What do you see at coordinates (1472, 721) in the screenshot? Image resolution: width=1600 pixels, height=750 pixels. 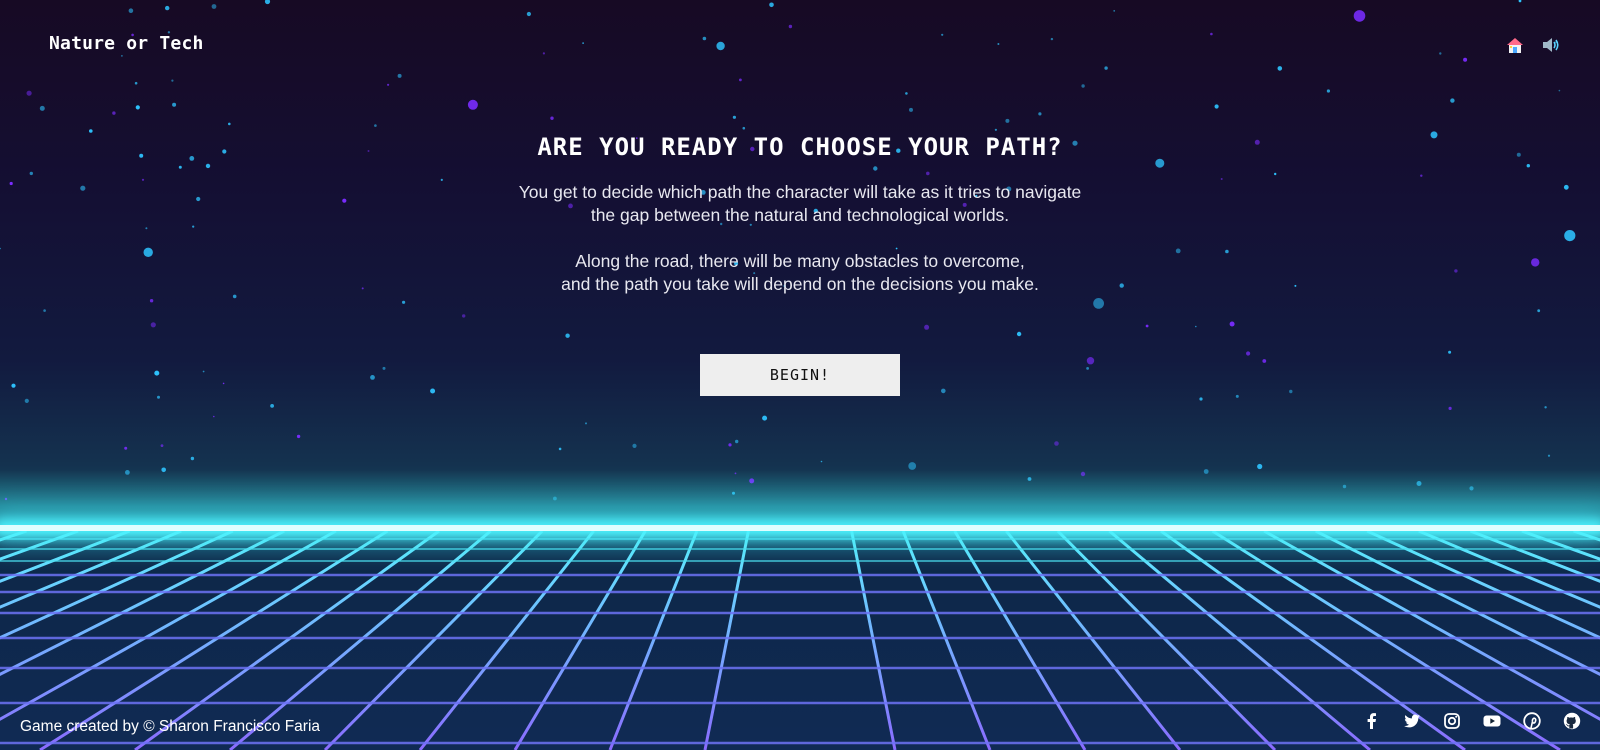 I see `social-links` at bounding box center [1472, 721].